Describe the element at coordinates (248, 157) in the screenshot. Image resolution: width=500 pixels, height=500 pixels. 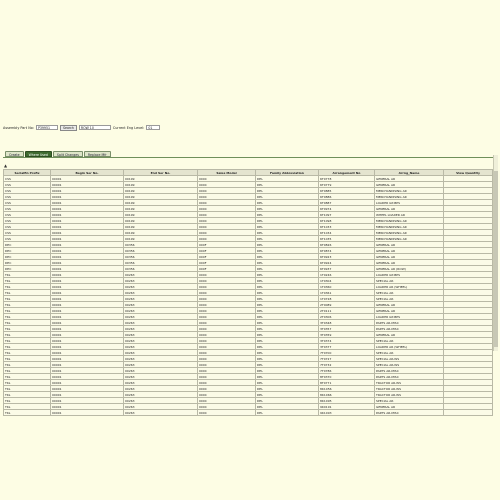
I see `tab-divider` at that location.